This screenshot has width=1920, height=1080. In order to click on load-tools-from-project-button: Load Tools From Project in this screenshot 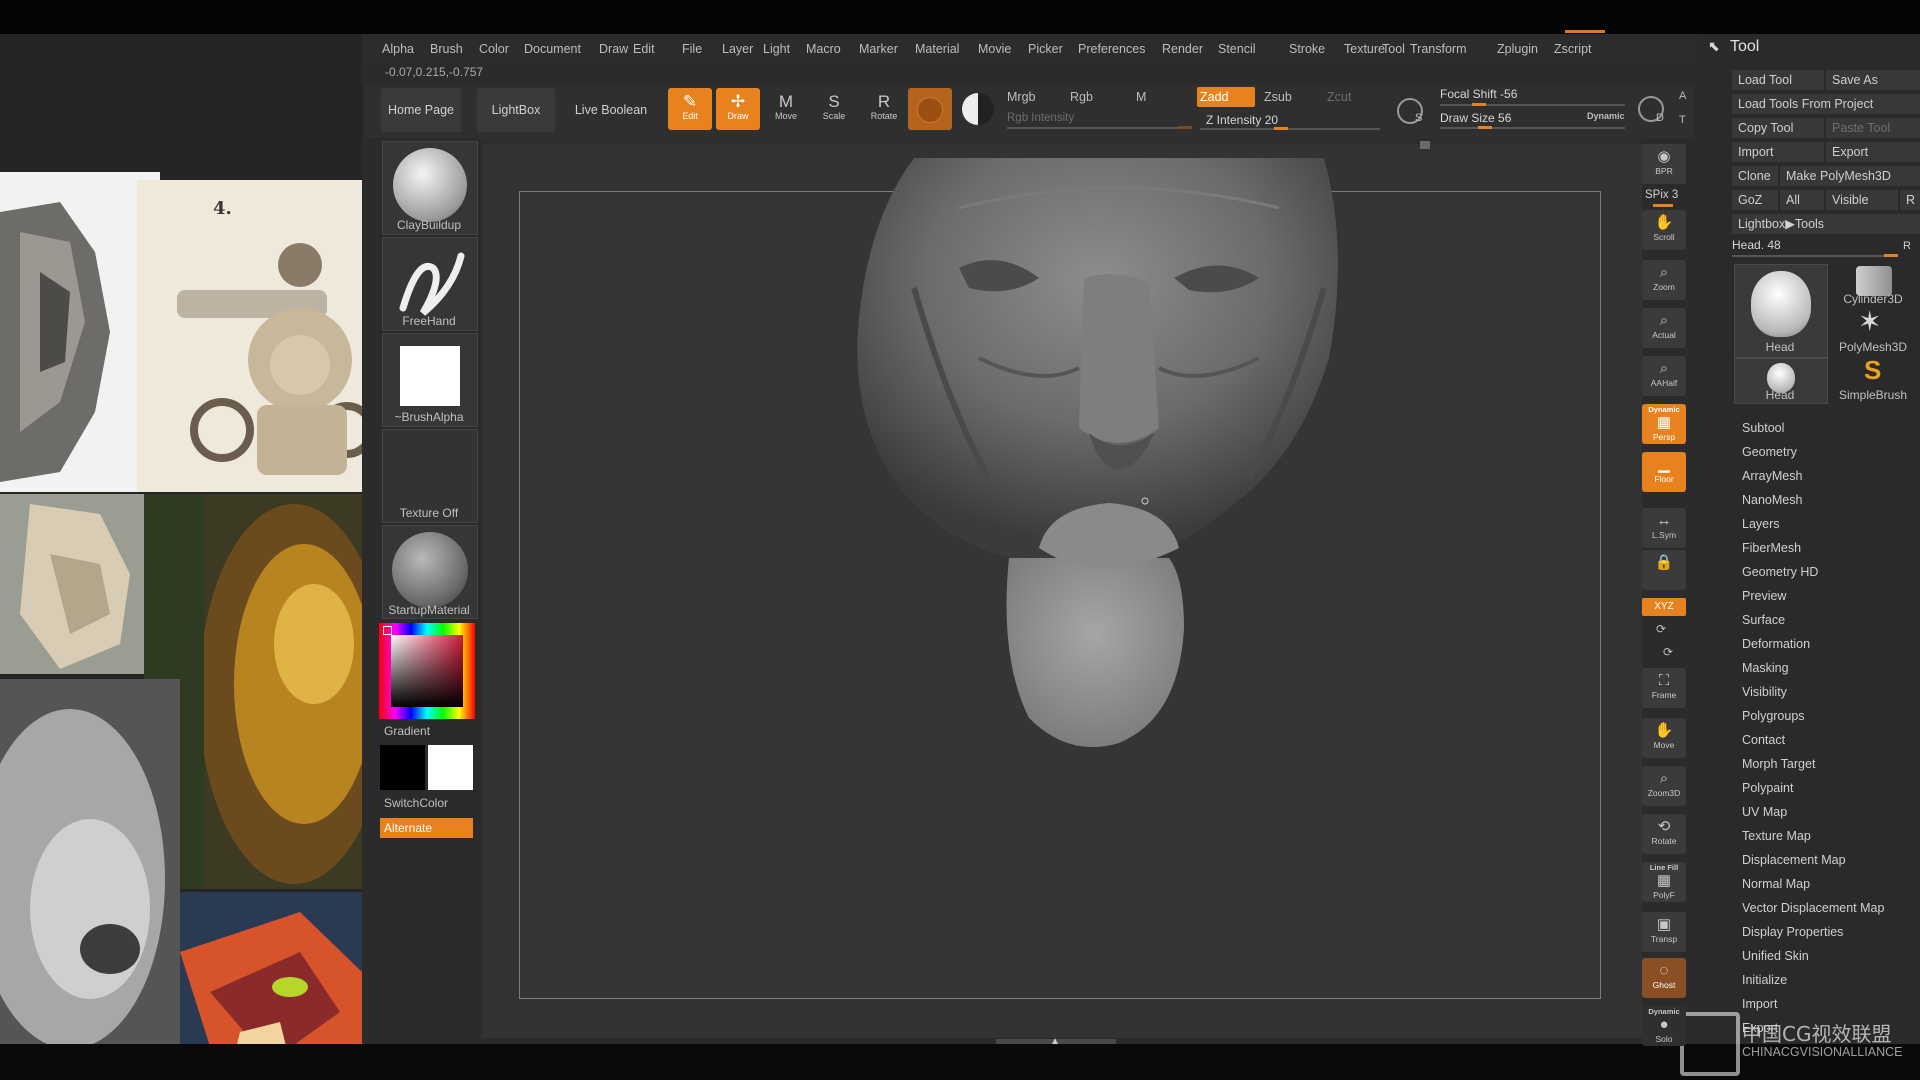, I will do `click(1826, 104)`.